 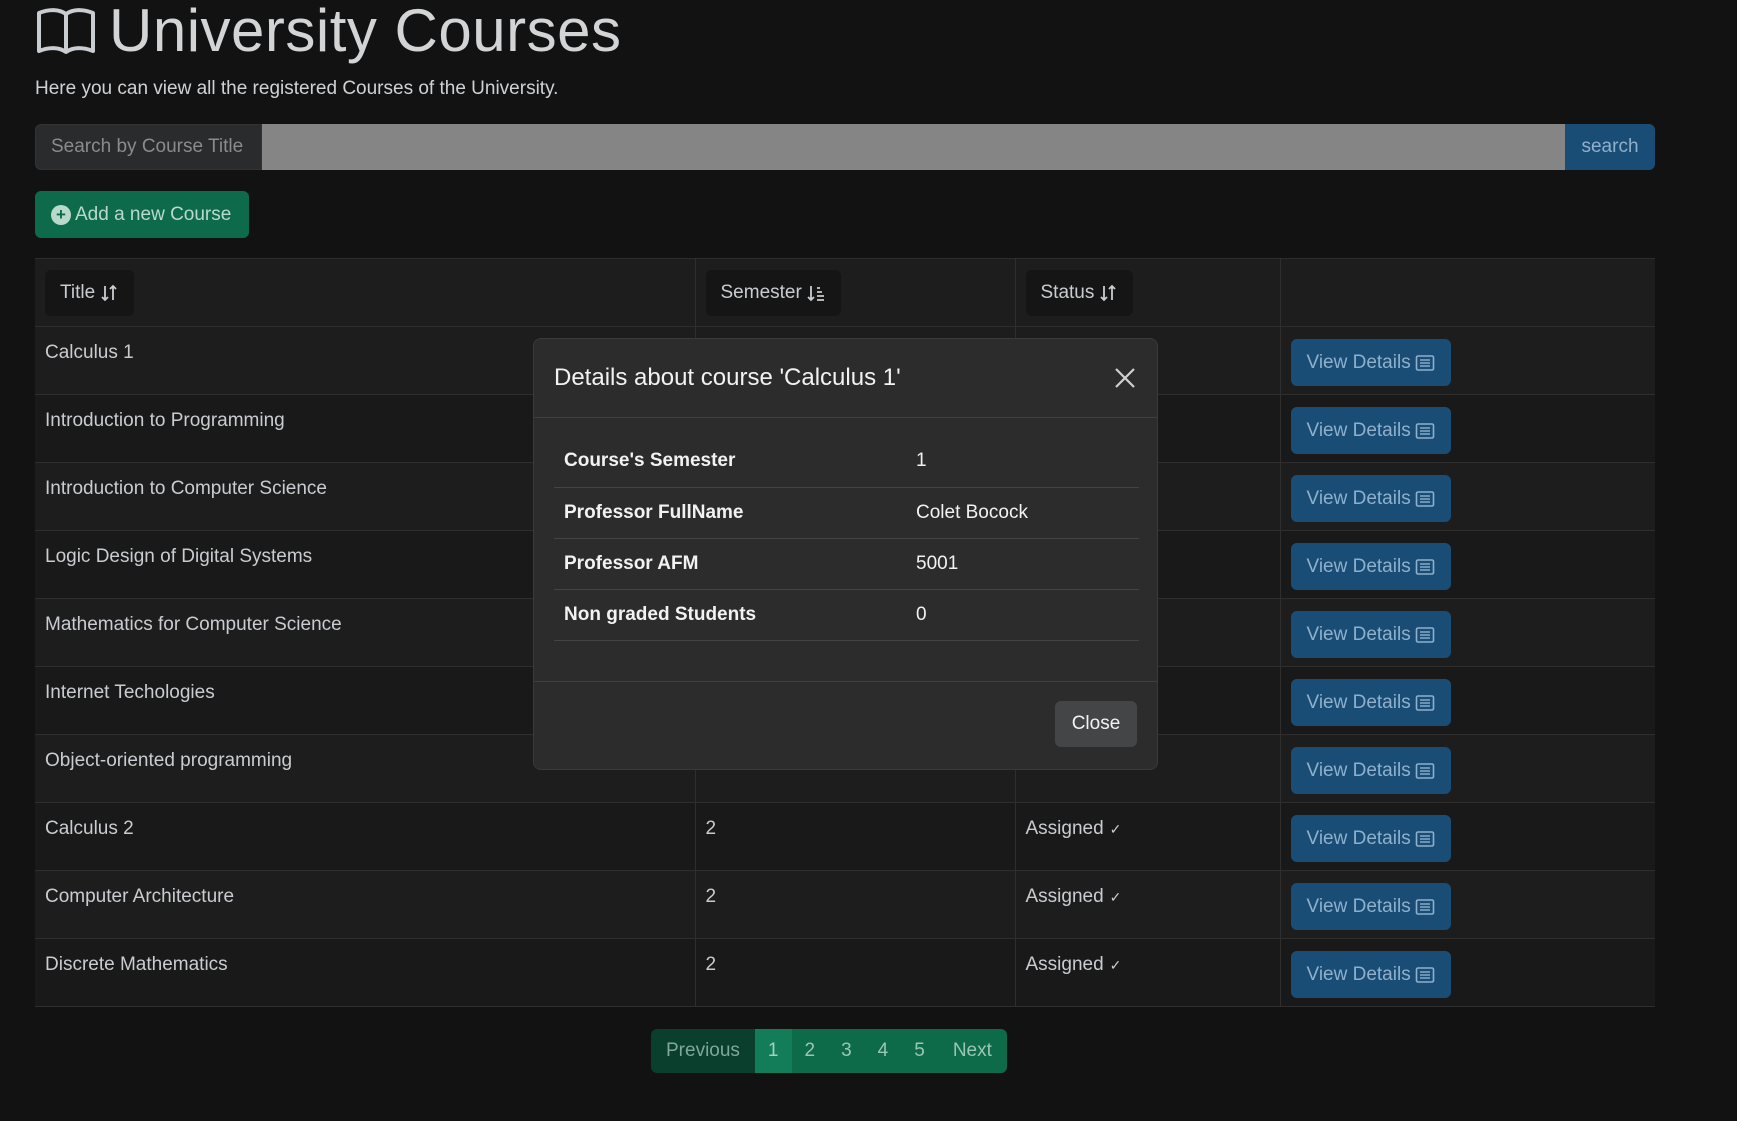 I want to click on detail-value: 5001, so click(x=1022, y=564).